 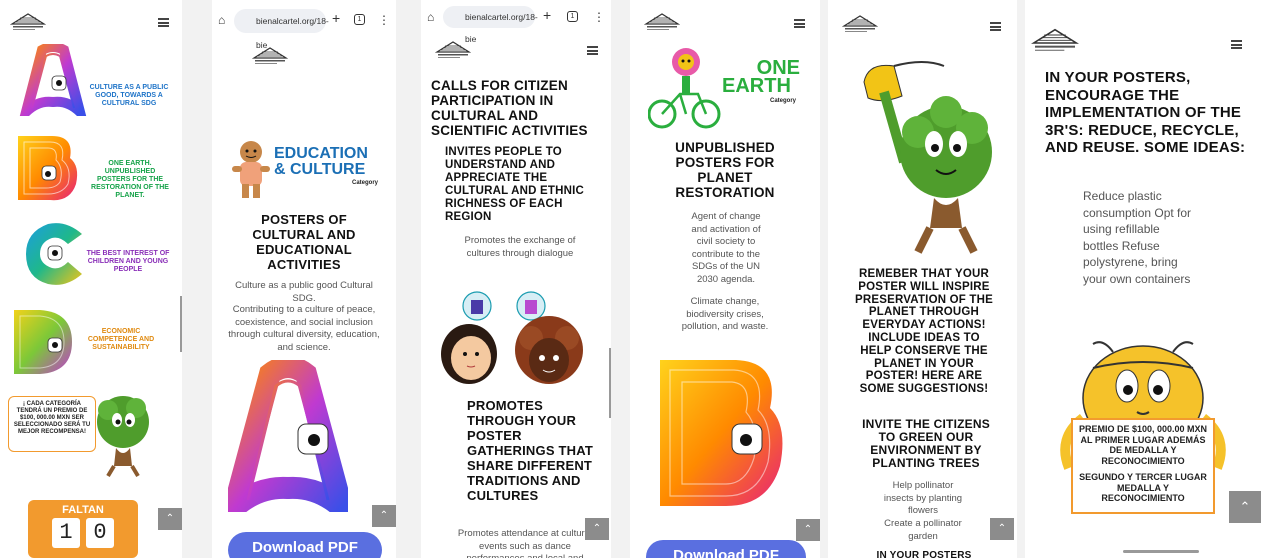 What do you see at coordinates (501, 28) in the screenshot?
I see `url-text: bienalcartel.org/18-bie` at bounding box center [501, 28].